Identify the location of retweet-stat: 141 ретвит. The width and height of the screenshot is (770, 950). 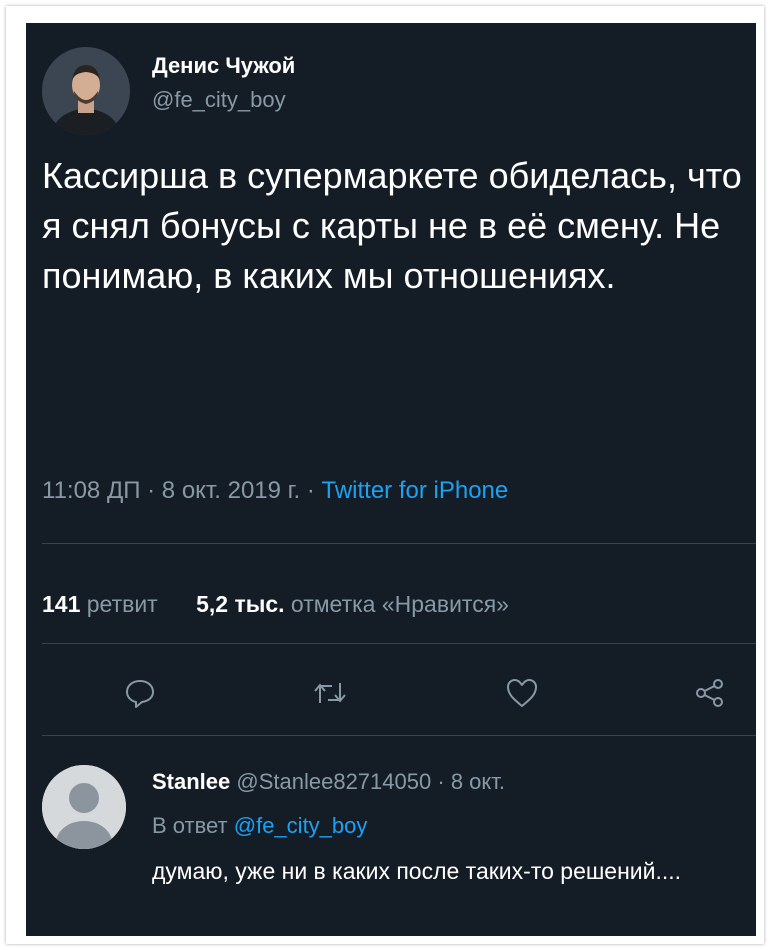
(100, 604).